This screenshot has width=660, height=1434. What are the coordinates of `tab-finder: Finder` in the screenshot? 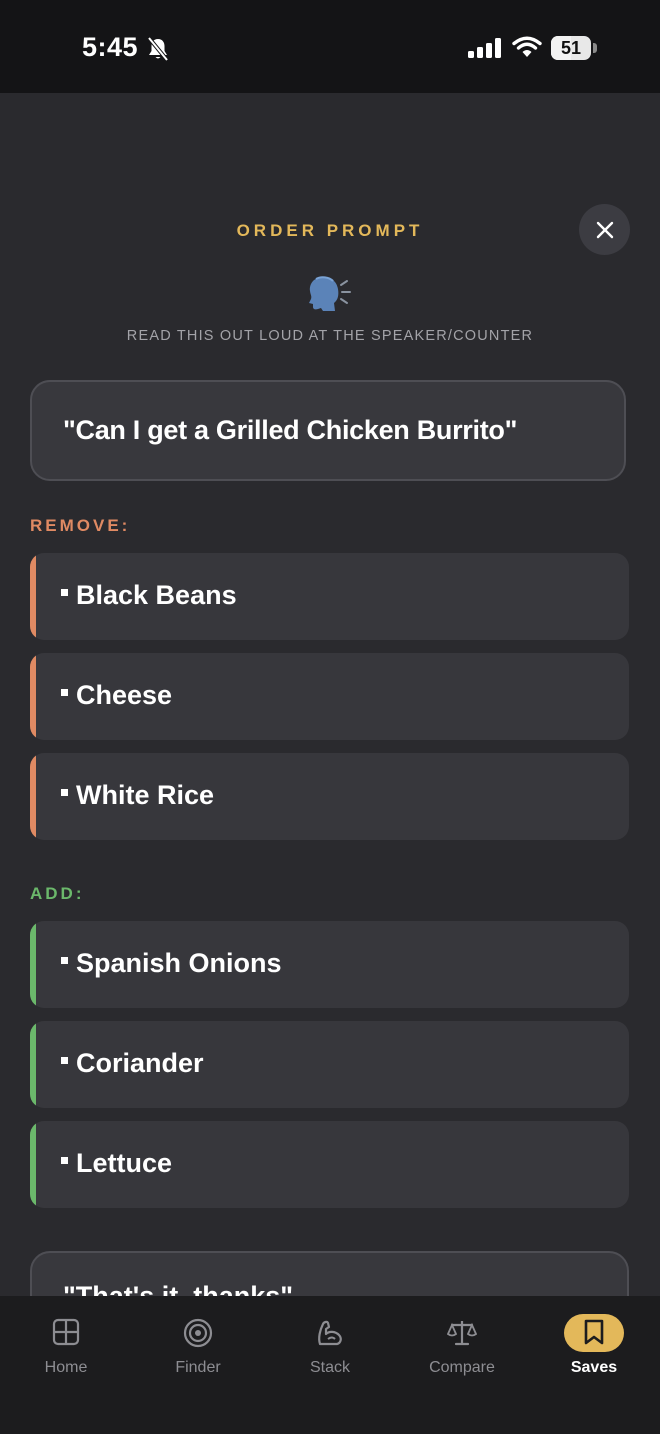 It's located at (198, 1346).